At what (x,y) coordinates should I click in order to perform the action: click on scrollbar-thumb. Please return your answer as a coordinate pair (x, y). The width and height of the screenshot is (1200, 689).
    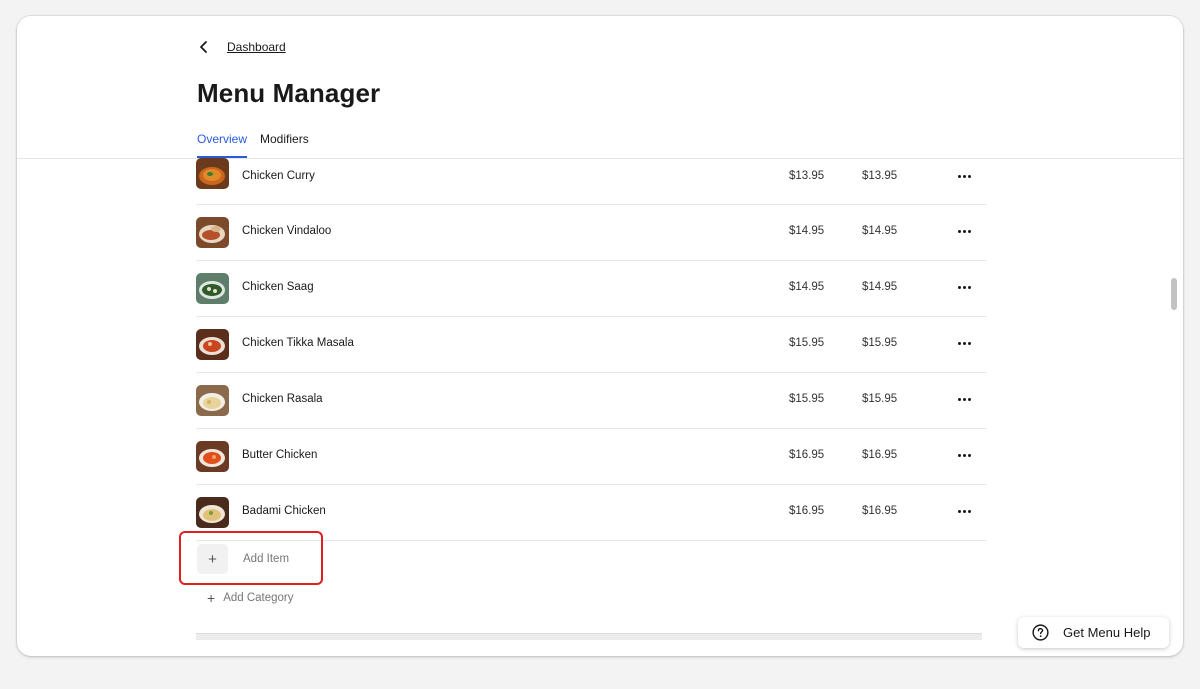
    Looking at the image, I should click on (1174, 294).